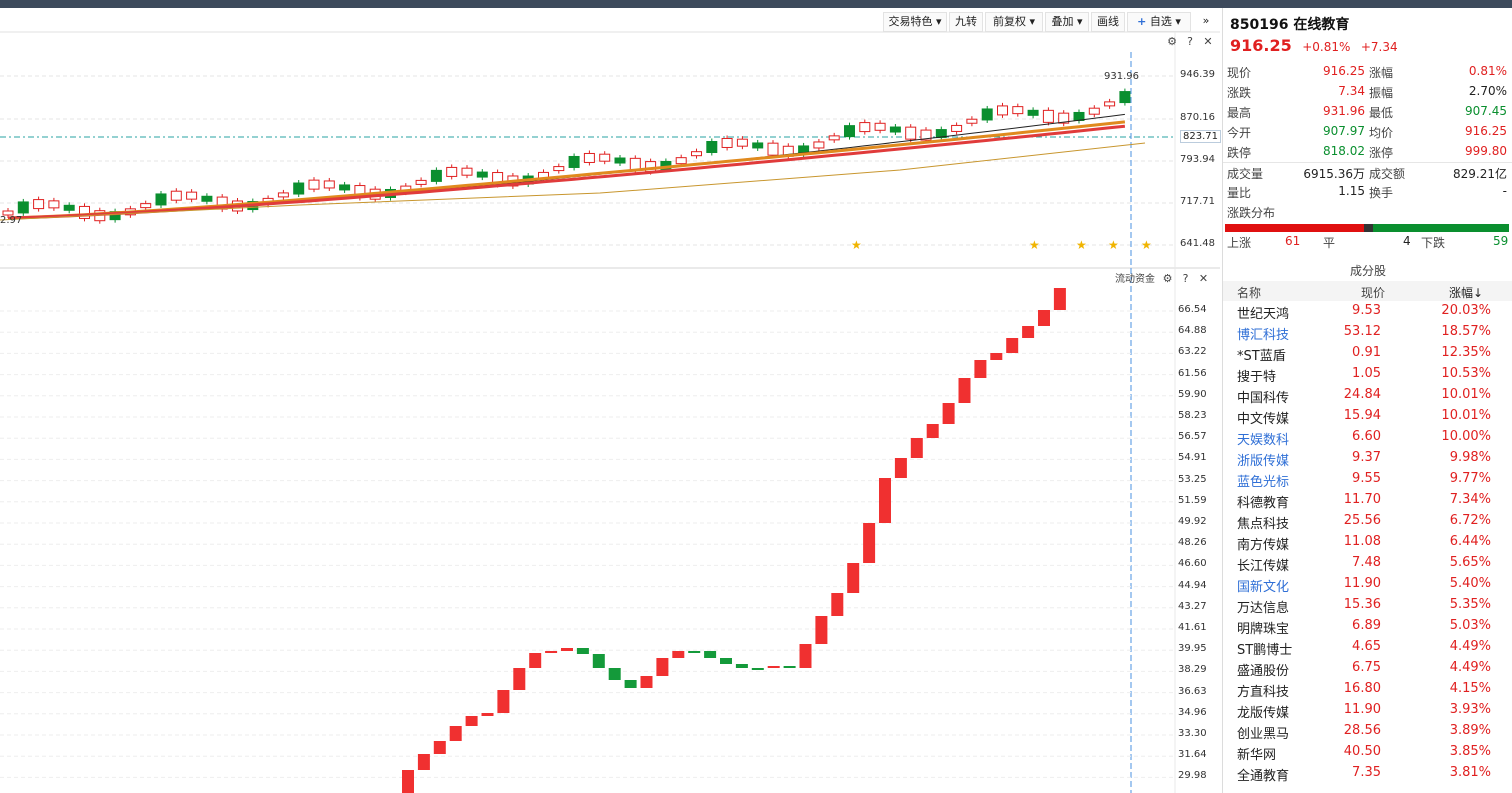  Describe the element at coordinates (1261, 45) in the screenshot. I see `last-price: 916.25` at that location.